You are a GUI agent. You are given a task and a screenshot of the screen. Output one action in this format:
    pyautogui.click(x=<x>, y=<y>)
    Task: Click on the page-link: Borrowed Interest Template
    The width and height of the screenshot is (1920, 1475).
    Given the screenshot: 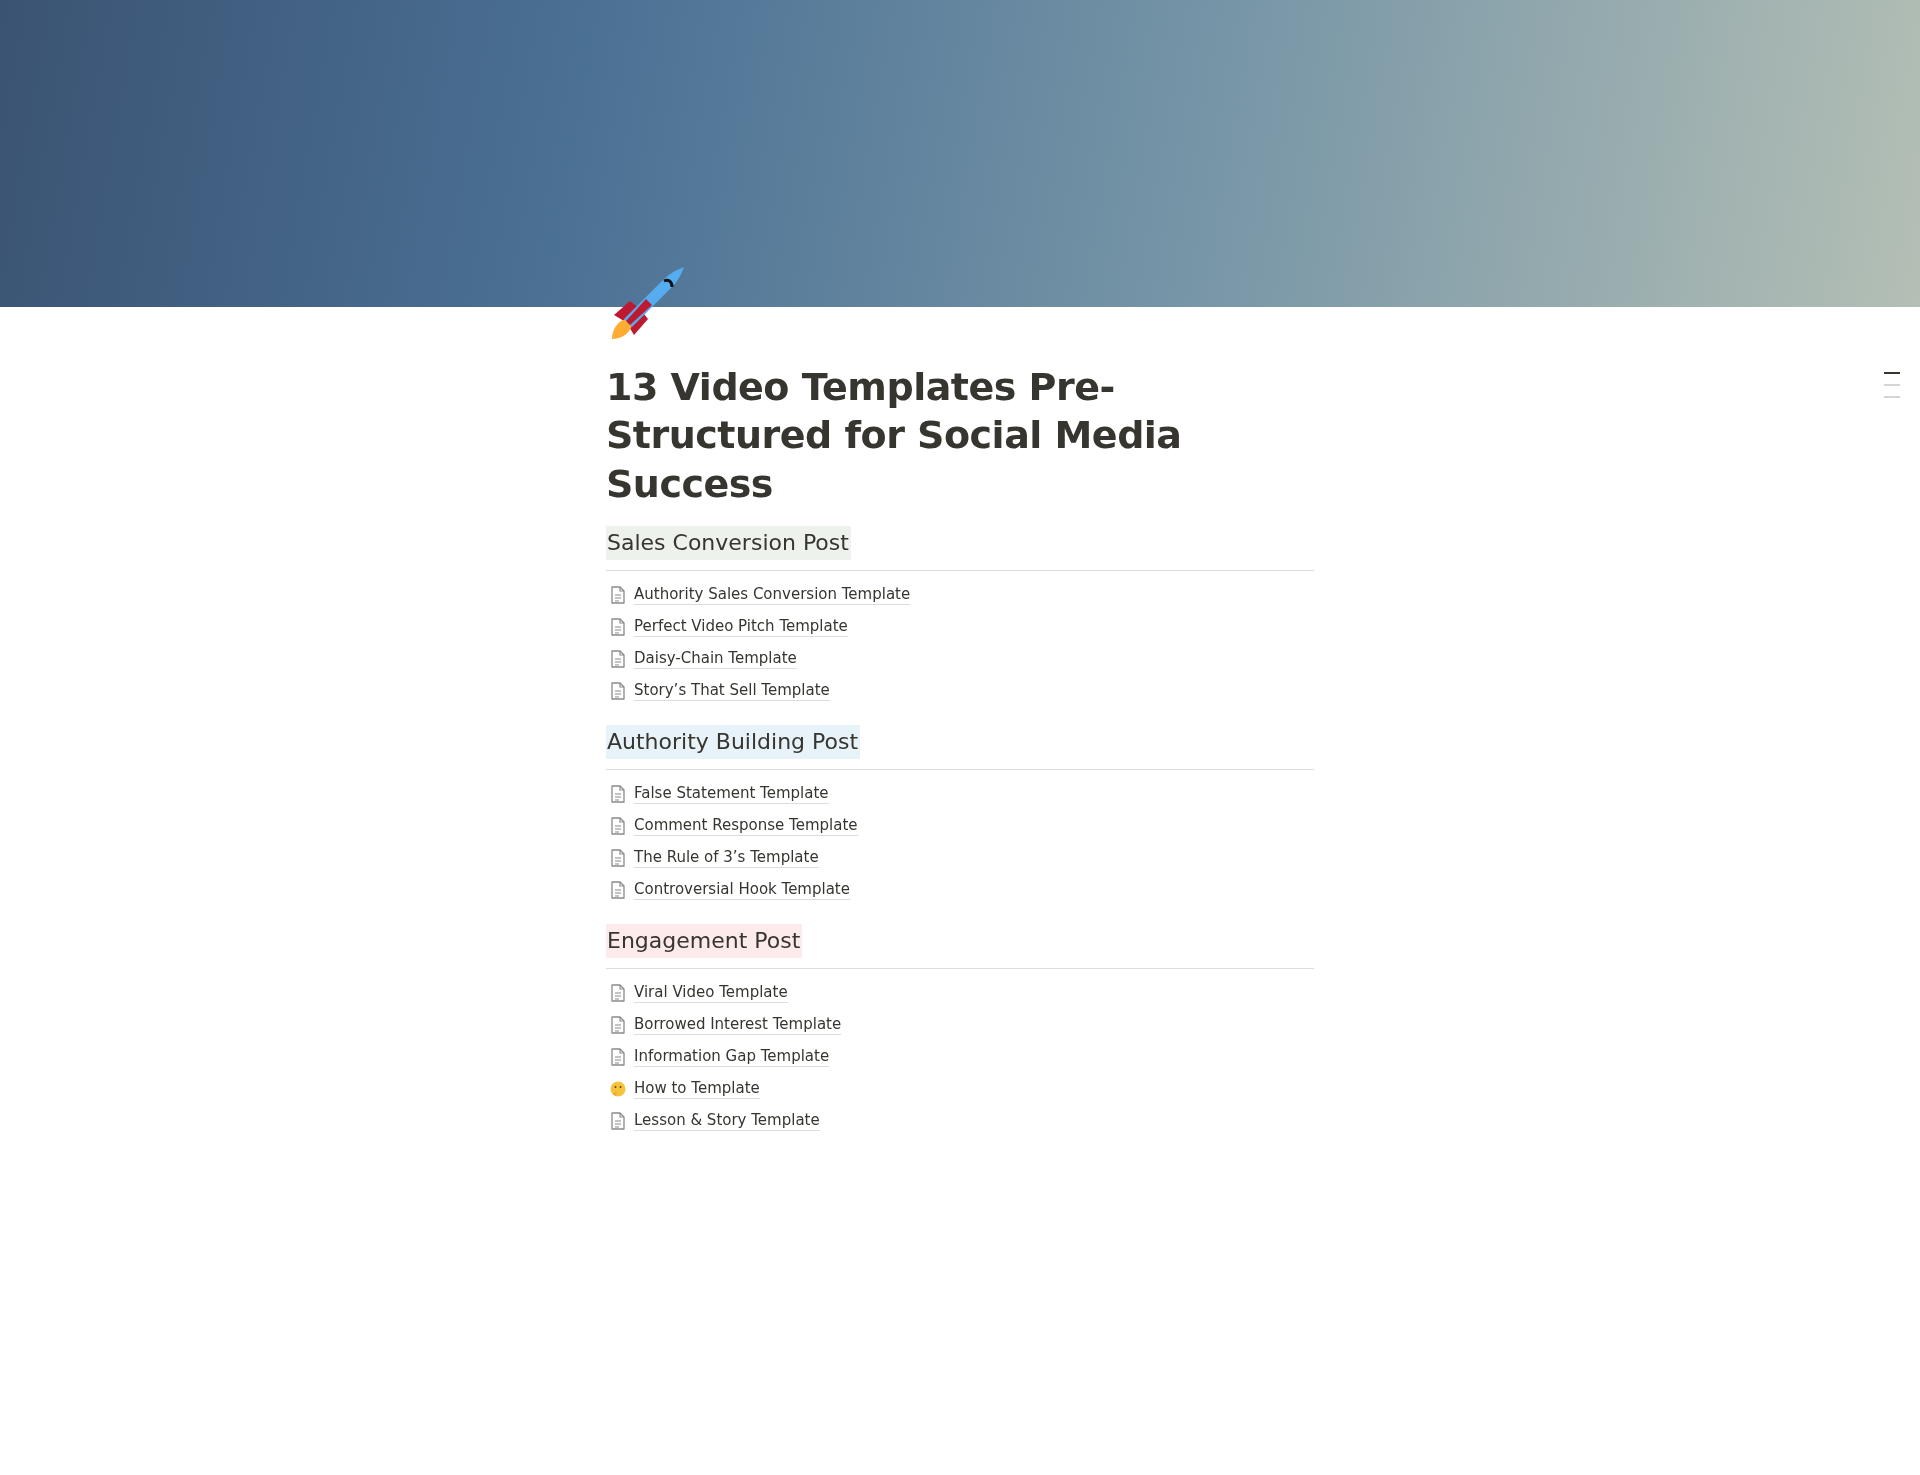 What is the action you would take?
    pyautogui.click(x=738, y=1025)
    